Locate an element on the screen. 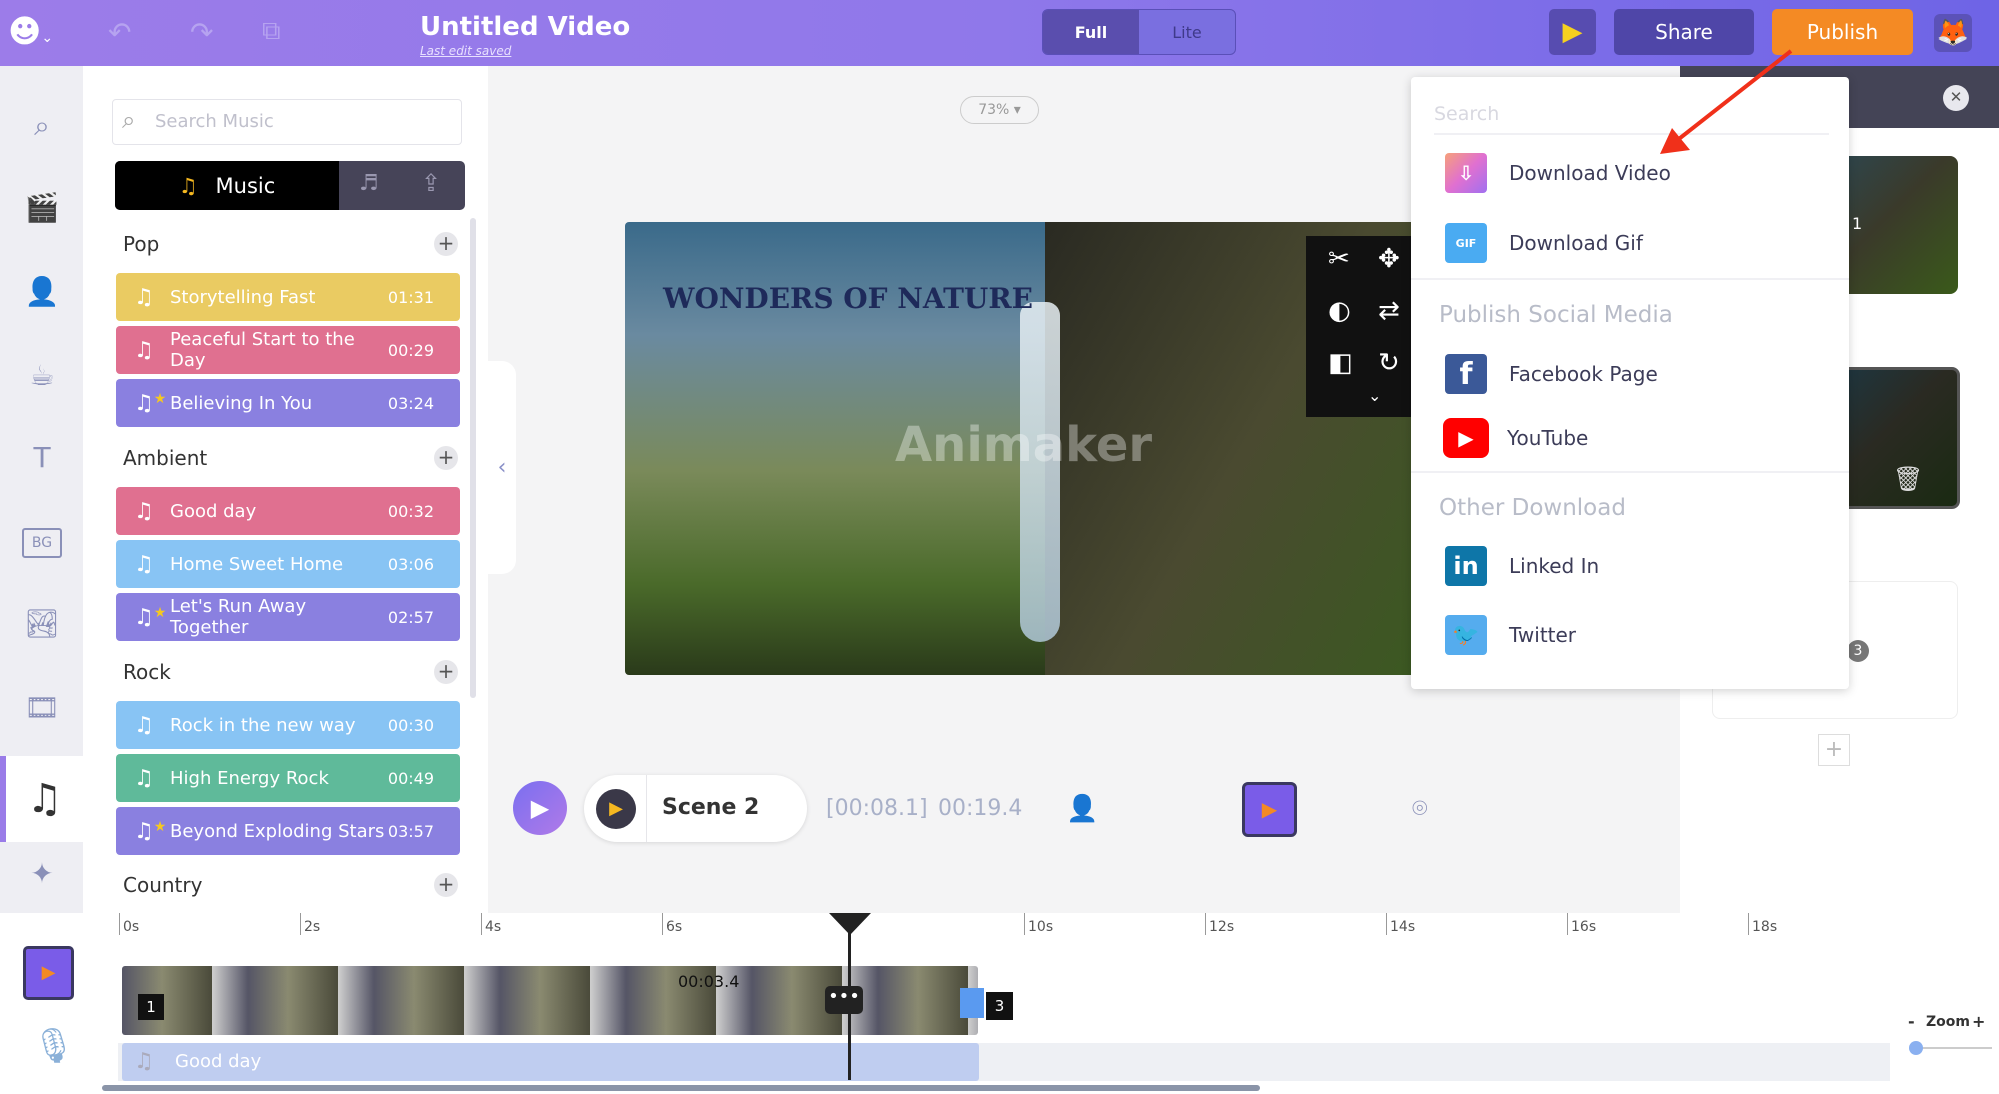 Image resolution: width=1999 pixels, height=1094 pixels. total-time: 00:19.4 is located at coordinates (980, 808).